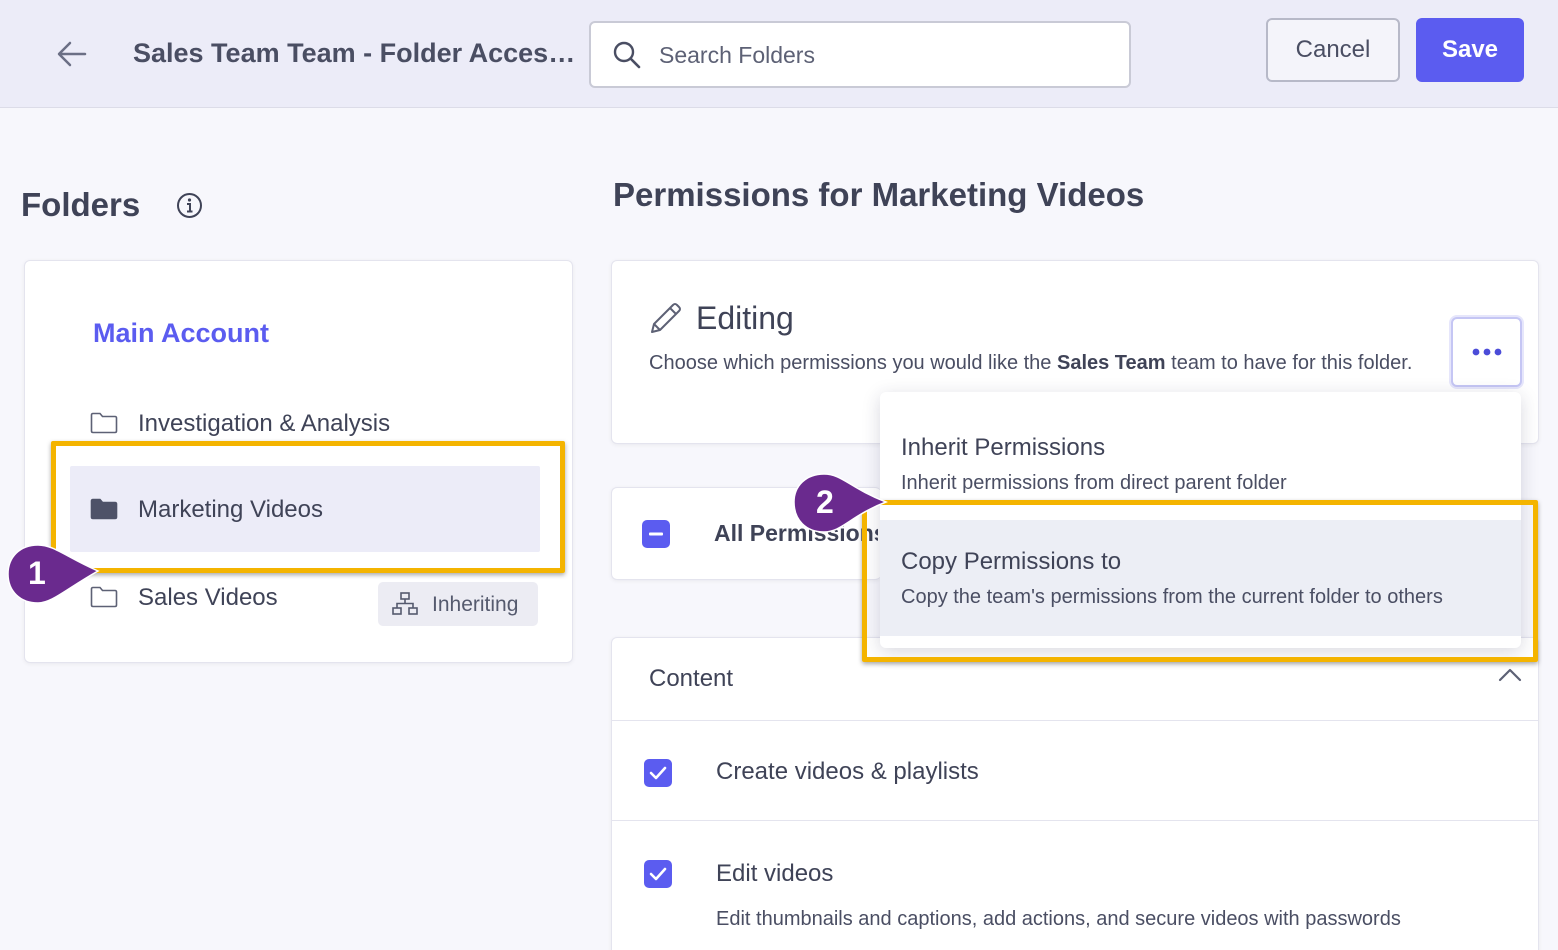  Describe the element at coordinates (357, 53) in the screenshot. I see `page-title: Sales Team Team - Folder Access Settings` at that location.